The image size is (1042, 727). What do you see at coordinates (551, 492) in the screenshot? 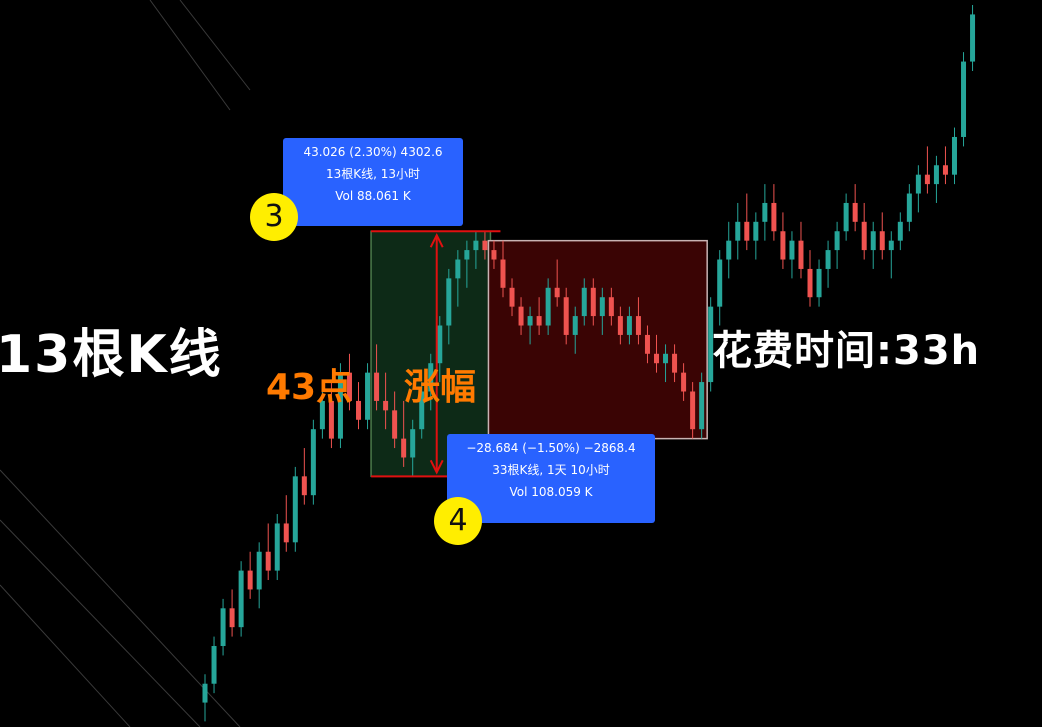
I see `measure-volume-text: Vol 108.059 K` at bounding box center [551, 492].